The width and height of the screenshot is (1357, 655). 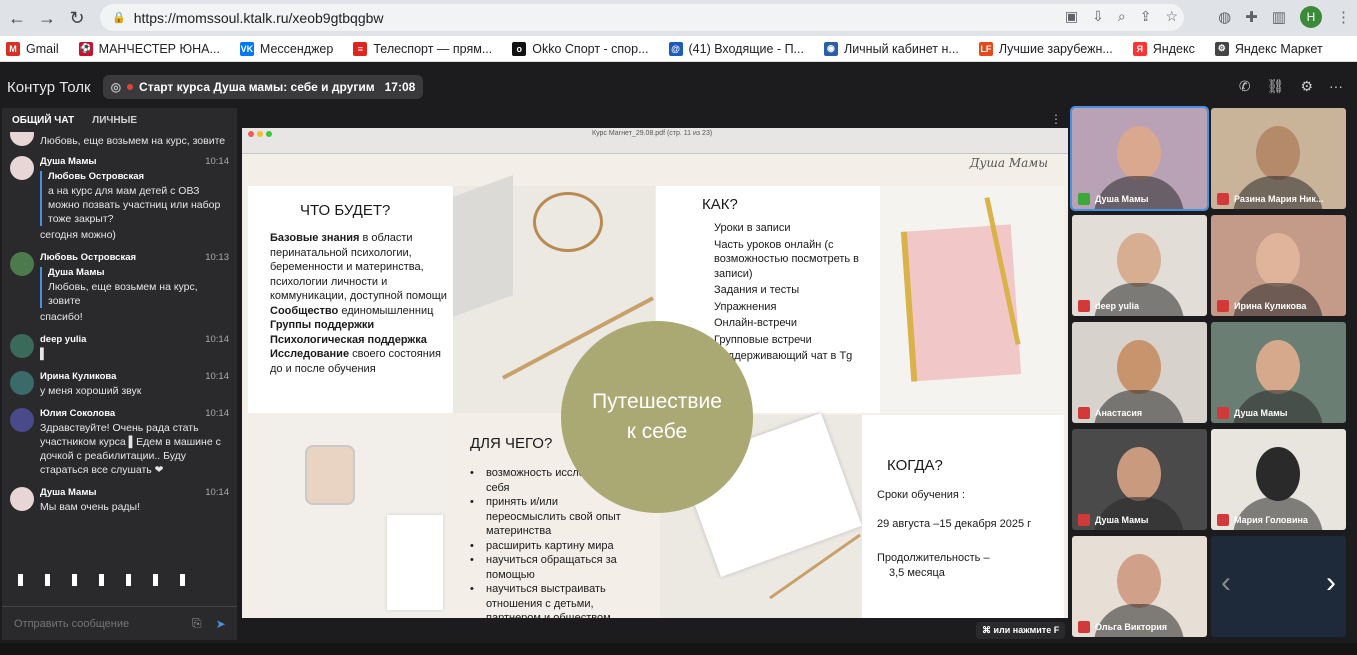 What do you see at coordinates (1021, 630) in the screenshot?
I see `fullscreen-hint: ⌘ или нажмите F` at bounding box center [1021, 630].